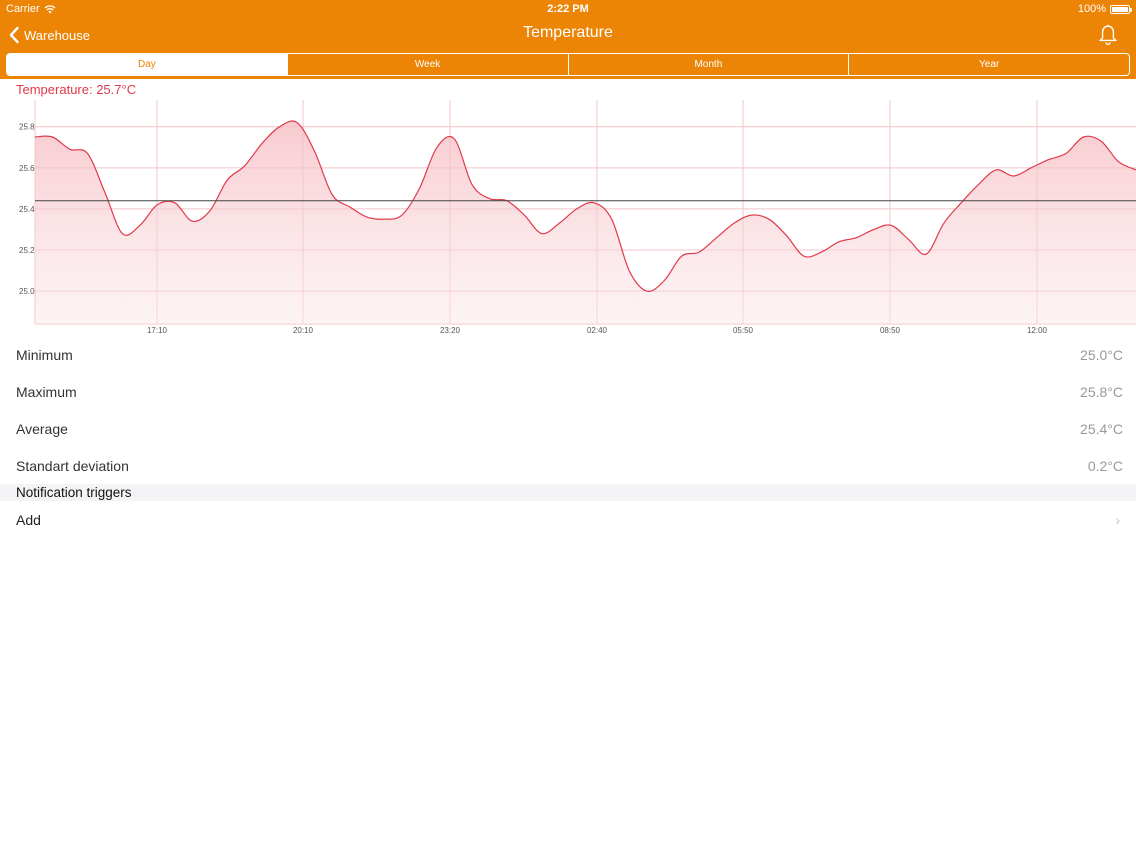 Image resolution: width=1136 pixels, height=852 pixels. What do you see at coordinates (72, 465) in the screenshot?
I see `stat-label: Standart deviation` at bounding box center [72, 465].